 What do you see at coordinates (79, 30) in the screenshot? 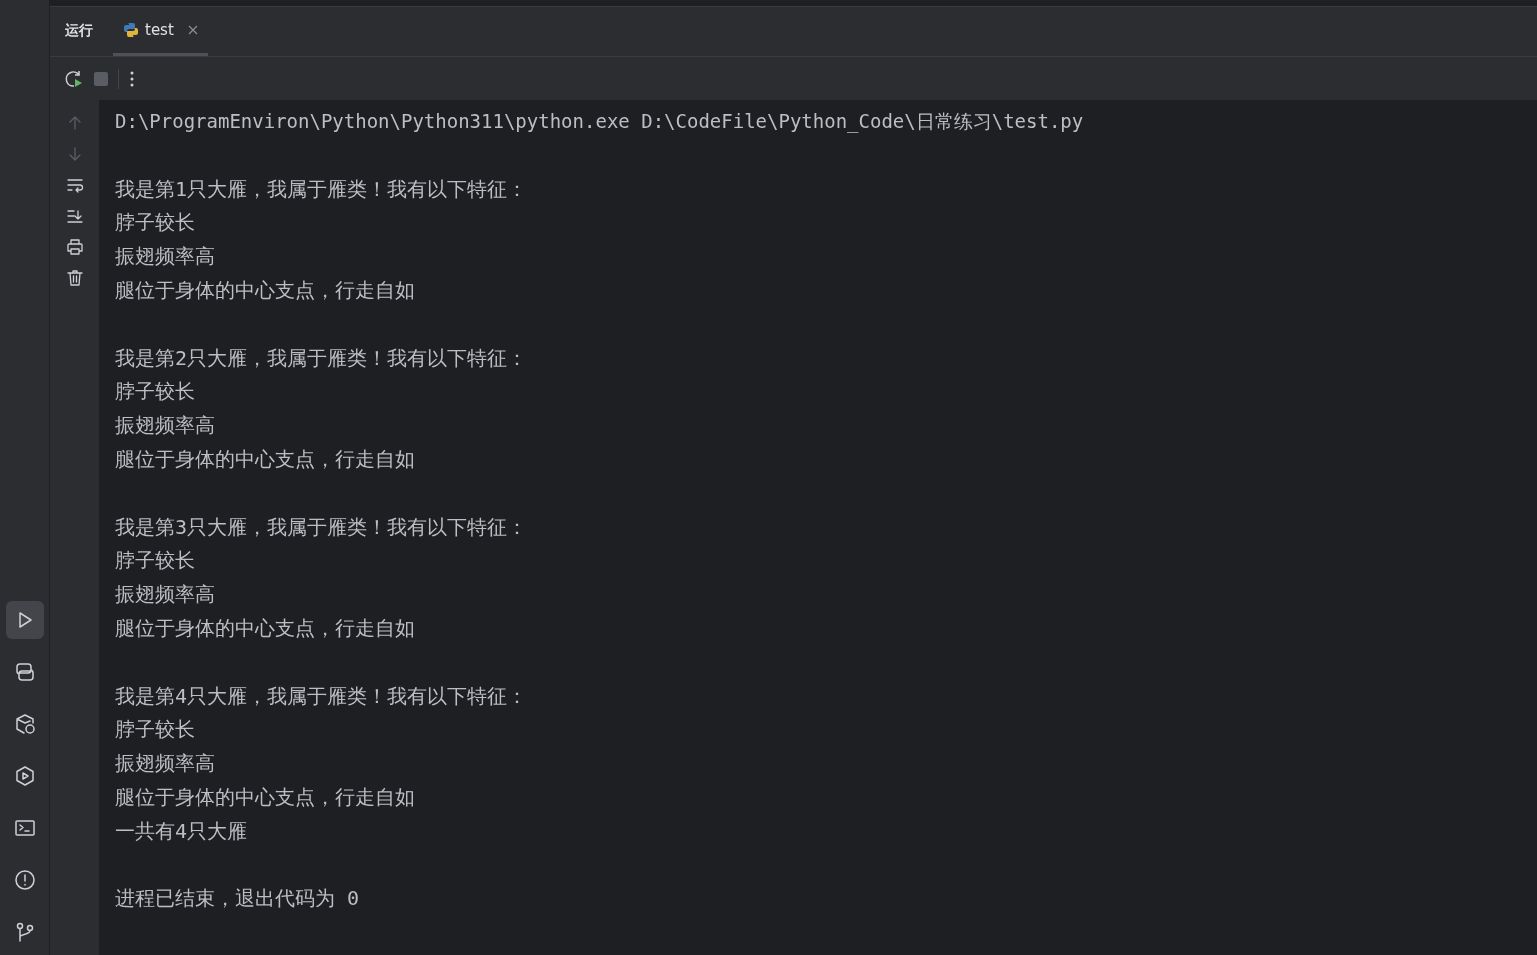
I see `panel-title: 运行` at bounding box center [79, 30].